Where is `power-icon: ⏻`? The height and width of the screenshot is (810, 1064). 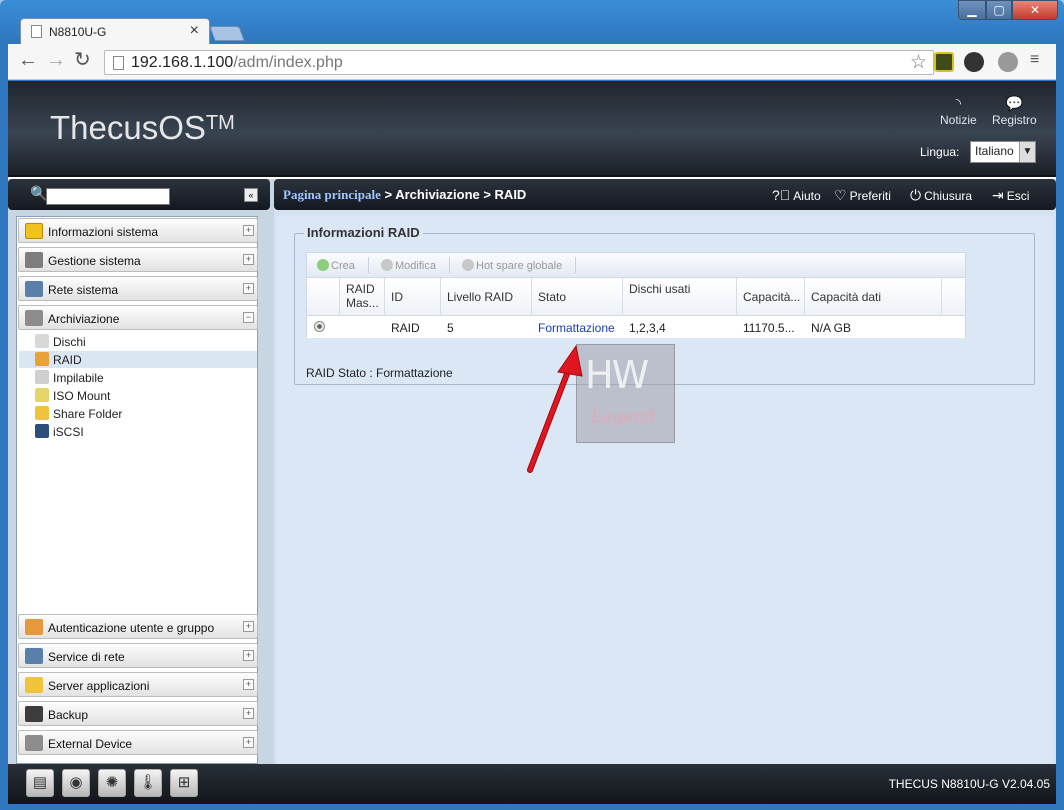
power-icon: ⏻ is located at coordinates (916, 195).